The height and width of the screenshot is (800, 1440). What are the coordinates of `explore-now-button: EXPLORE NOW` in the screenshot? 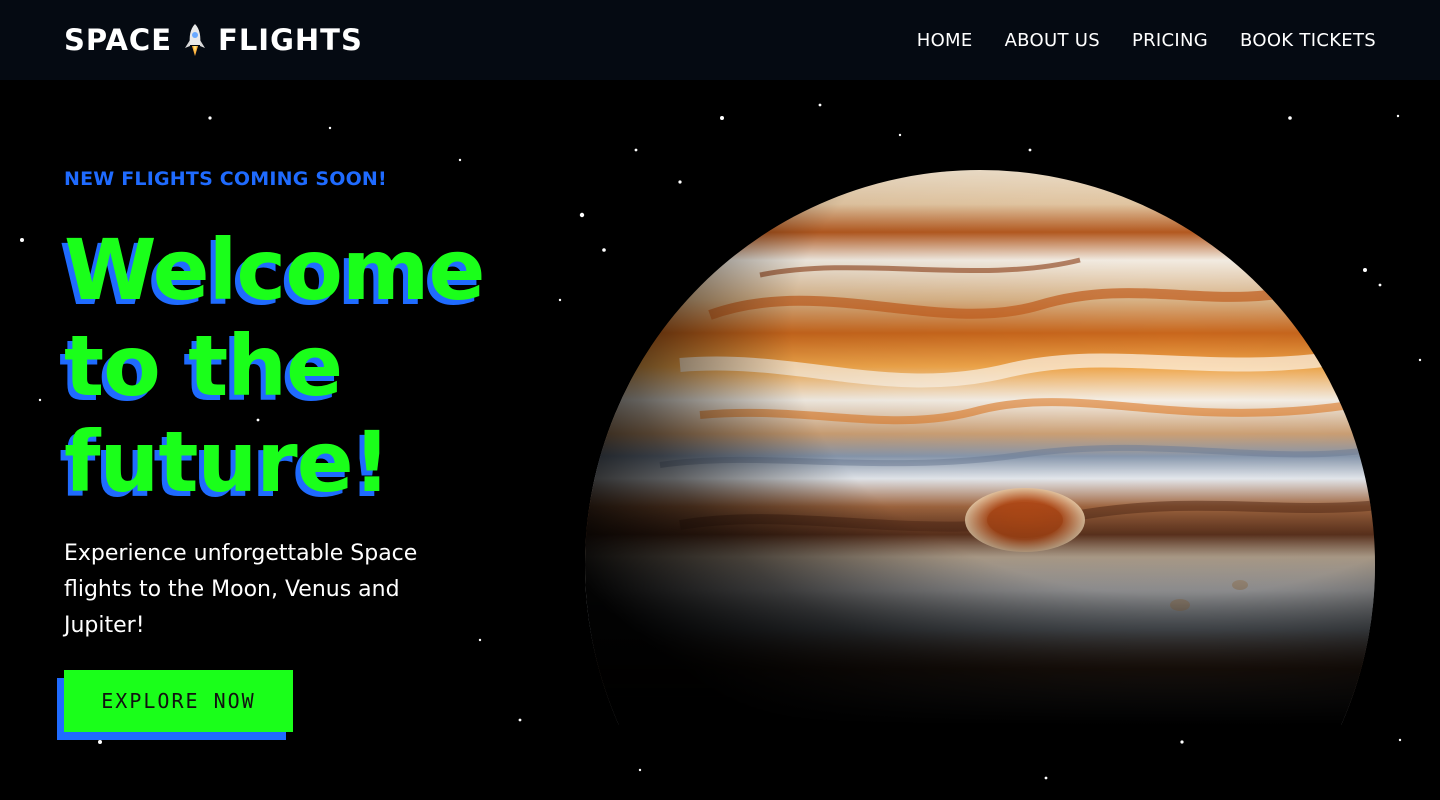 It's located at (178, 701).